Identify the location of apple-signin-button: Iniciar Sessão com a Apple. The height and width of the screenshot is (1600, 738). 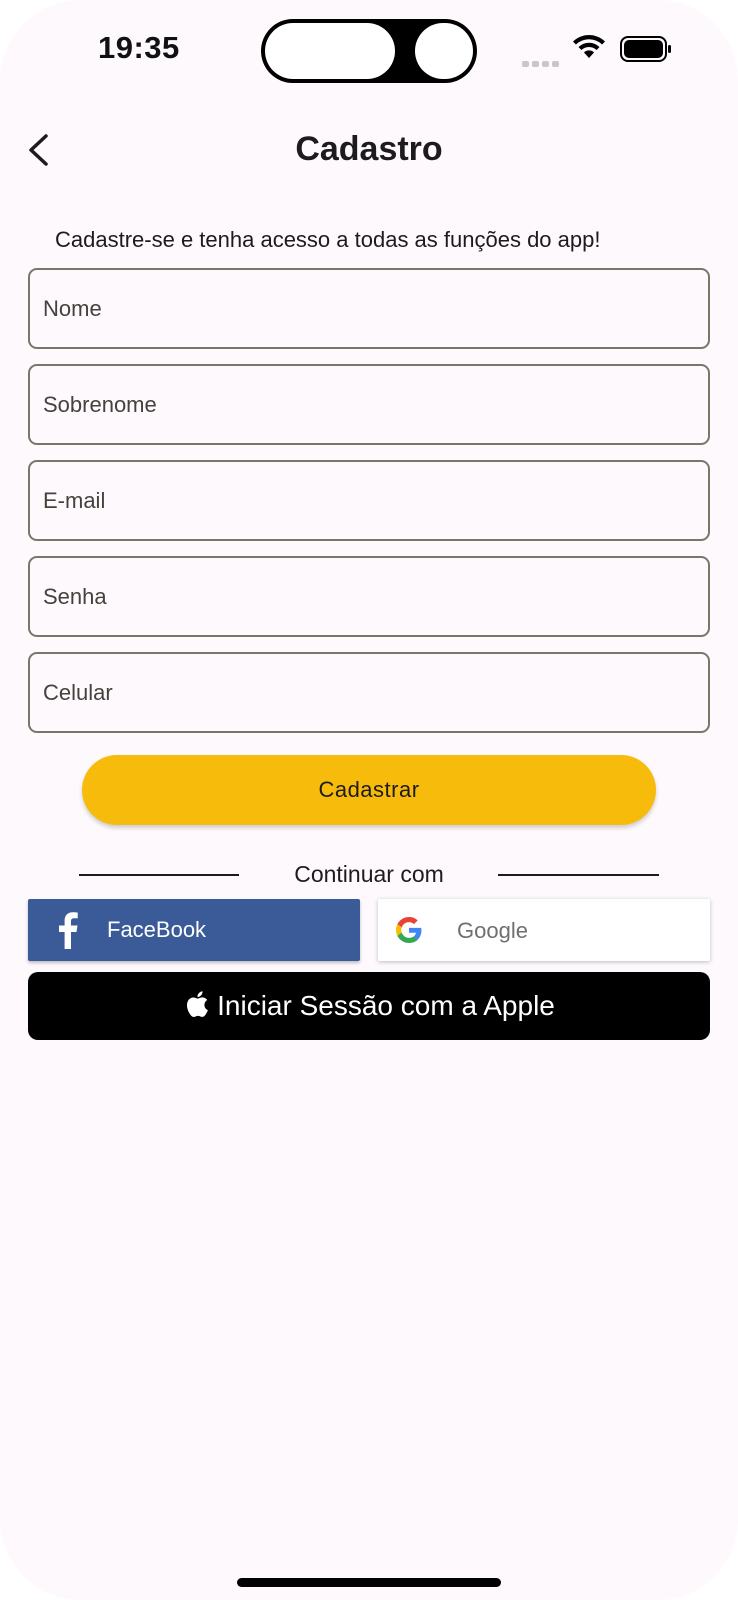
(369, 1006).